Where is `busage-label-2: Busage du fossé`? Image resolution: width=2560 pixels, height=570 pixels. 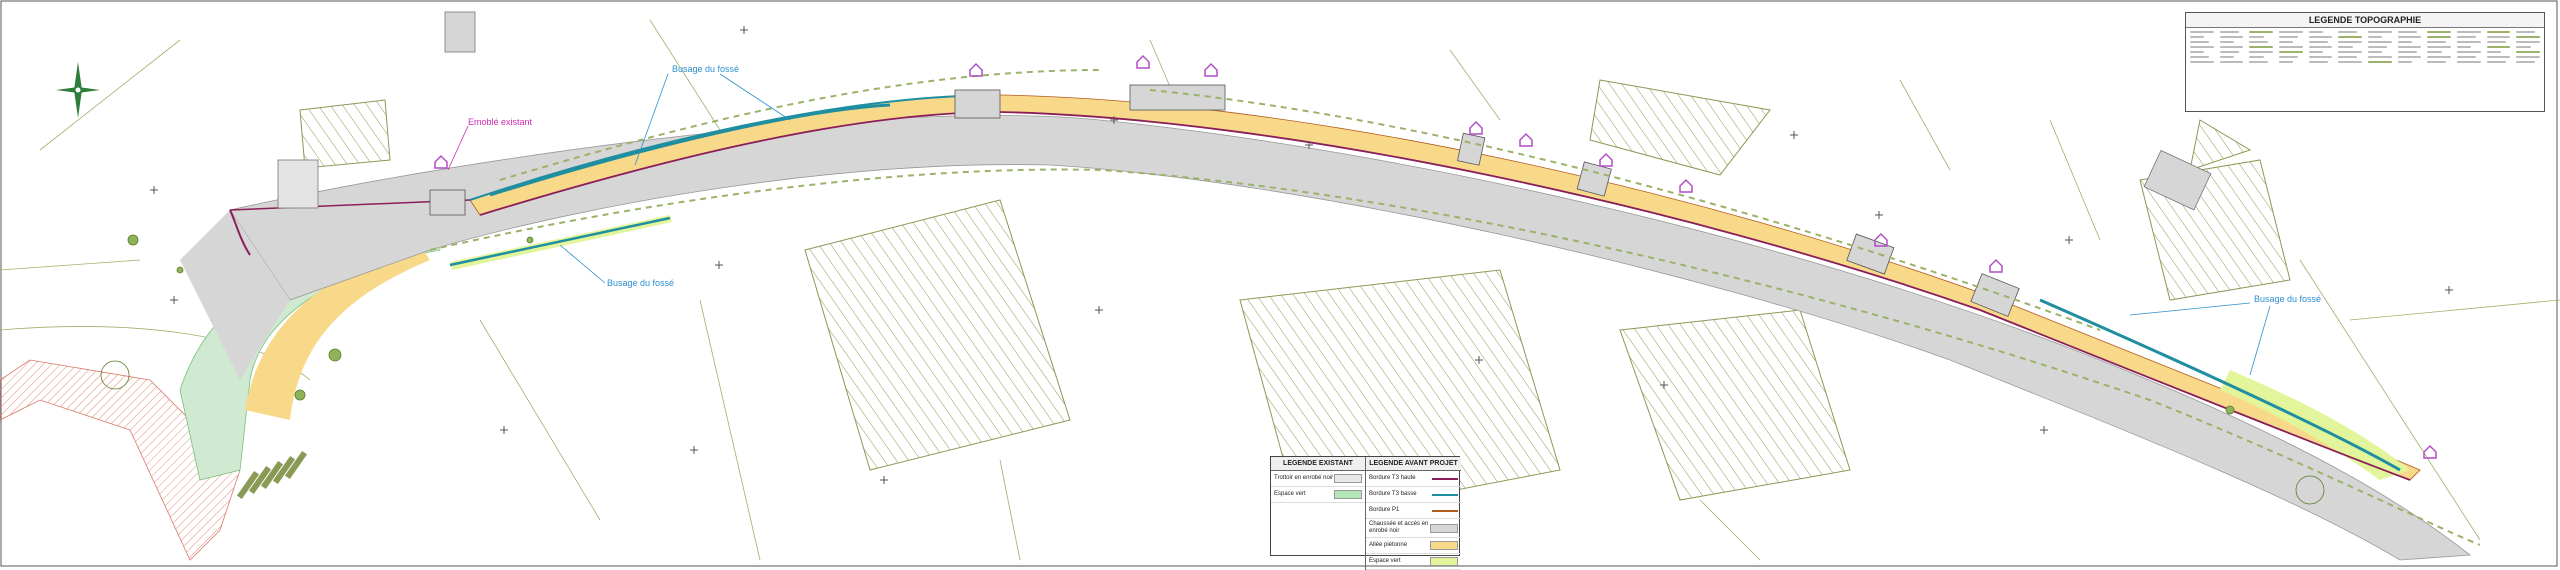 busage-label-2: Busage du fossé is located at coordinates (640, 283).